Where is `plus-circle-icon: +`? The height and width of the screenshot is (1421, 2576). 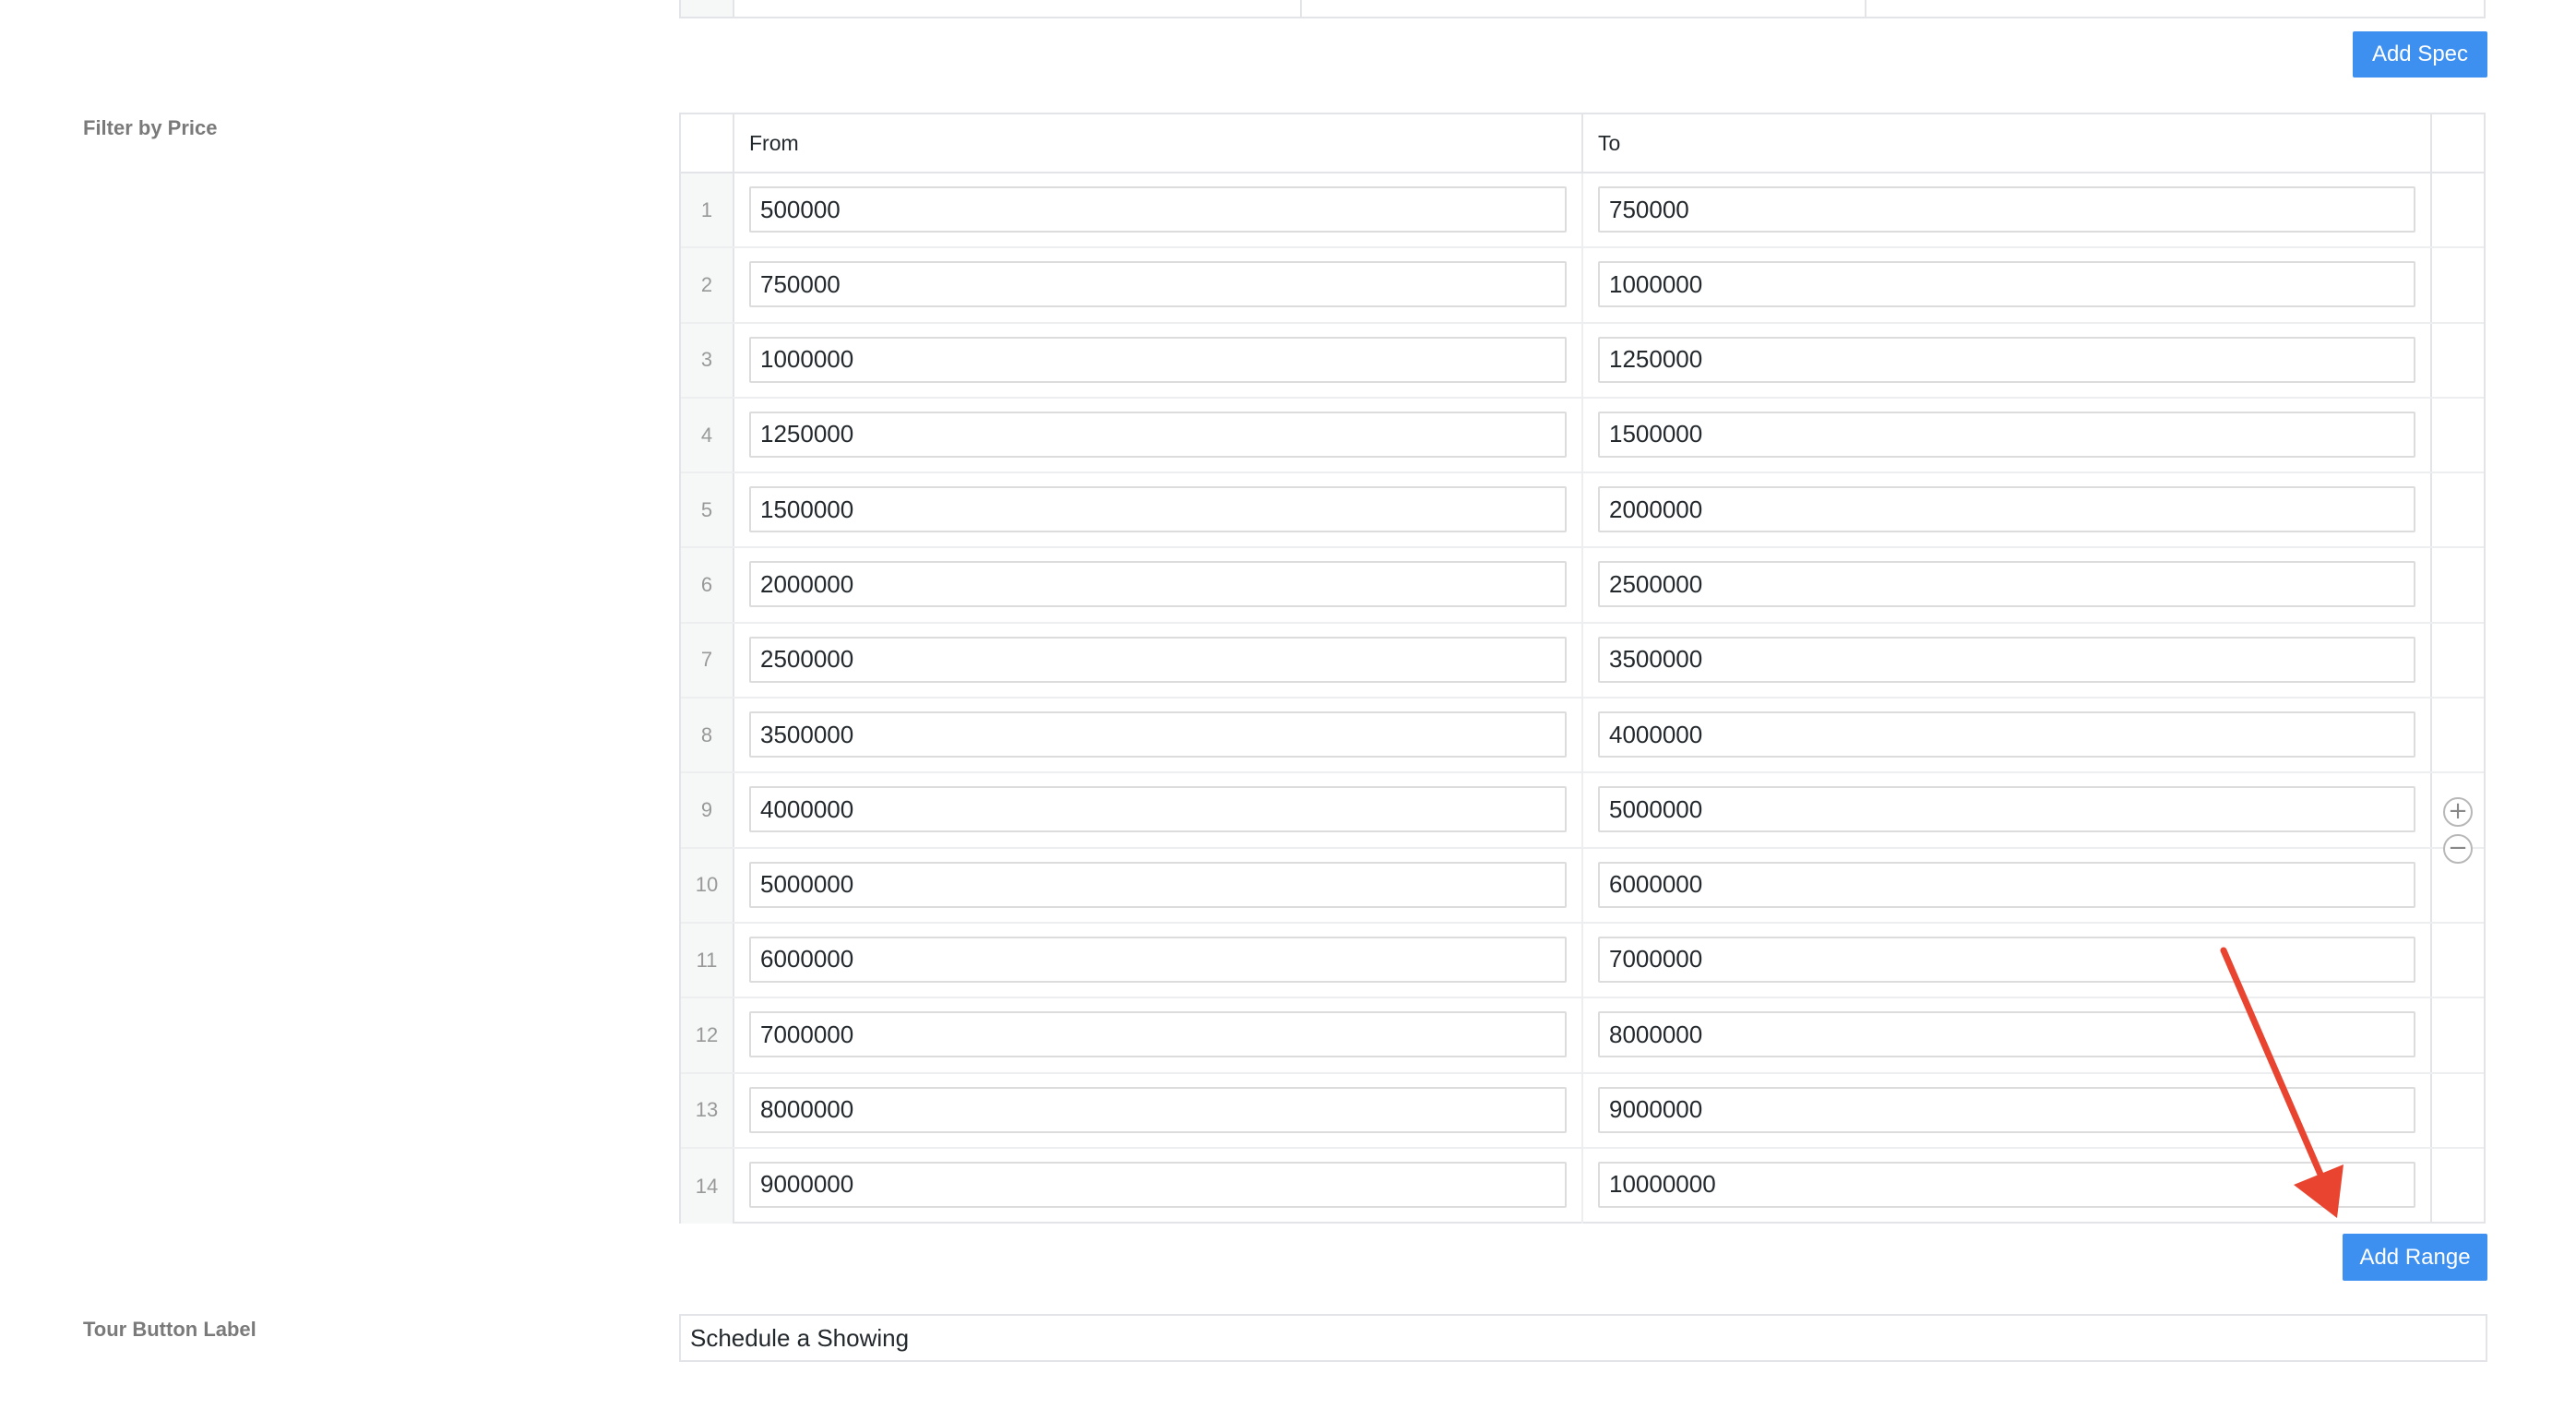
plus-circle-icon: + is located at coordinates (2458, 812).